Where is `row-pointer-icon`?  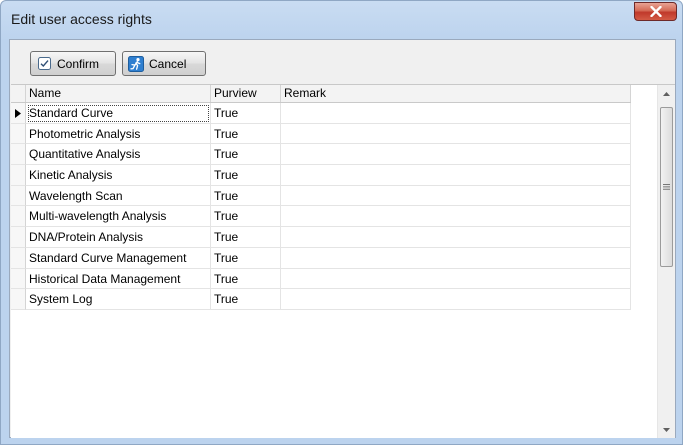 row-pointer-icon is located at coordinates (18, 113).